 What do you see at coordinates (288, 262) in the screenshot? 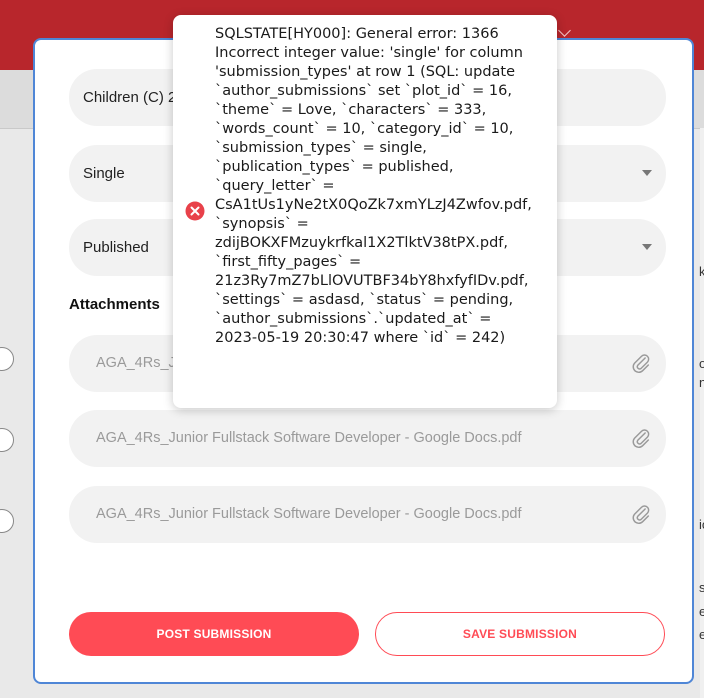
I see `error-line: `first_fifty_pages` =` at bounding box center [288, 262].